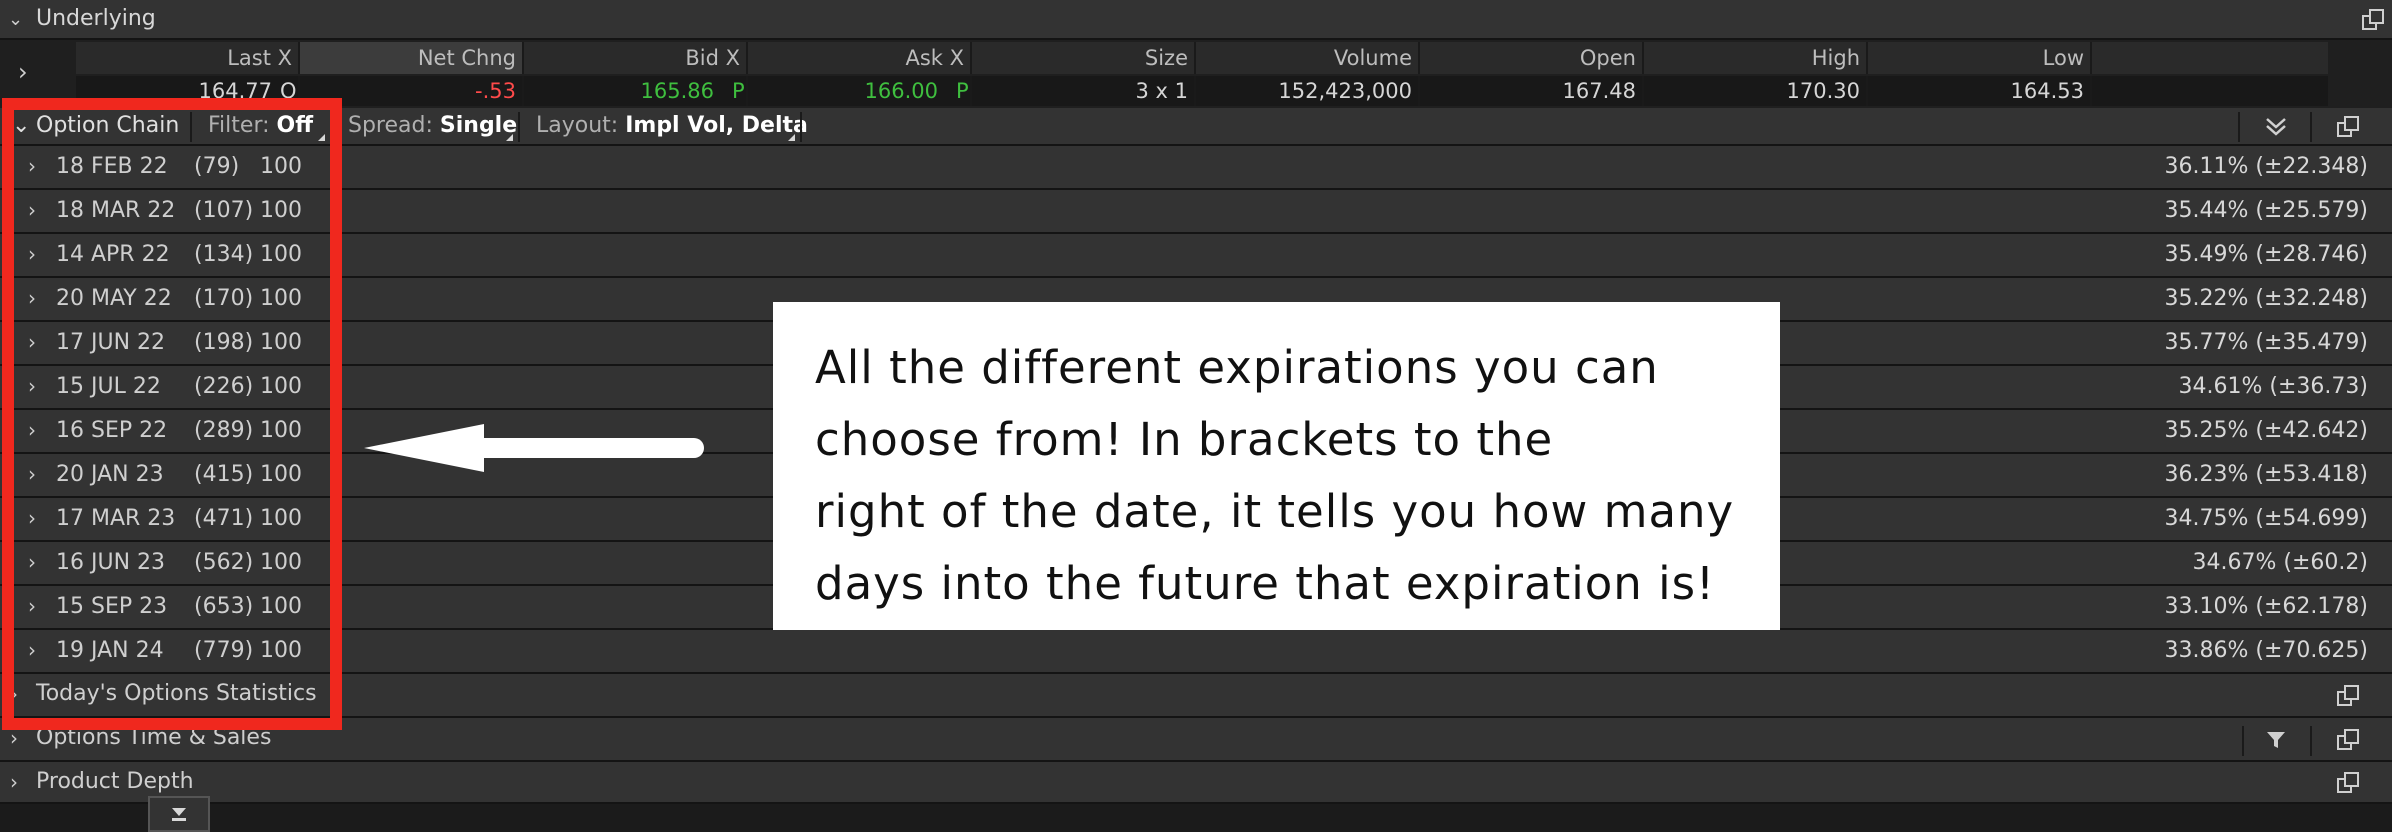 Image resolution: width=2392 pixels, height=832 pixels. What do you see at coordinates (412, 58) in the screenshot?
I see `header-net-change: Net Chng` at bounding box center [412, 58].